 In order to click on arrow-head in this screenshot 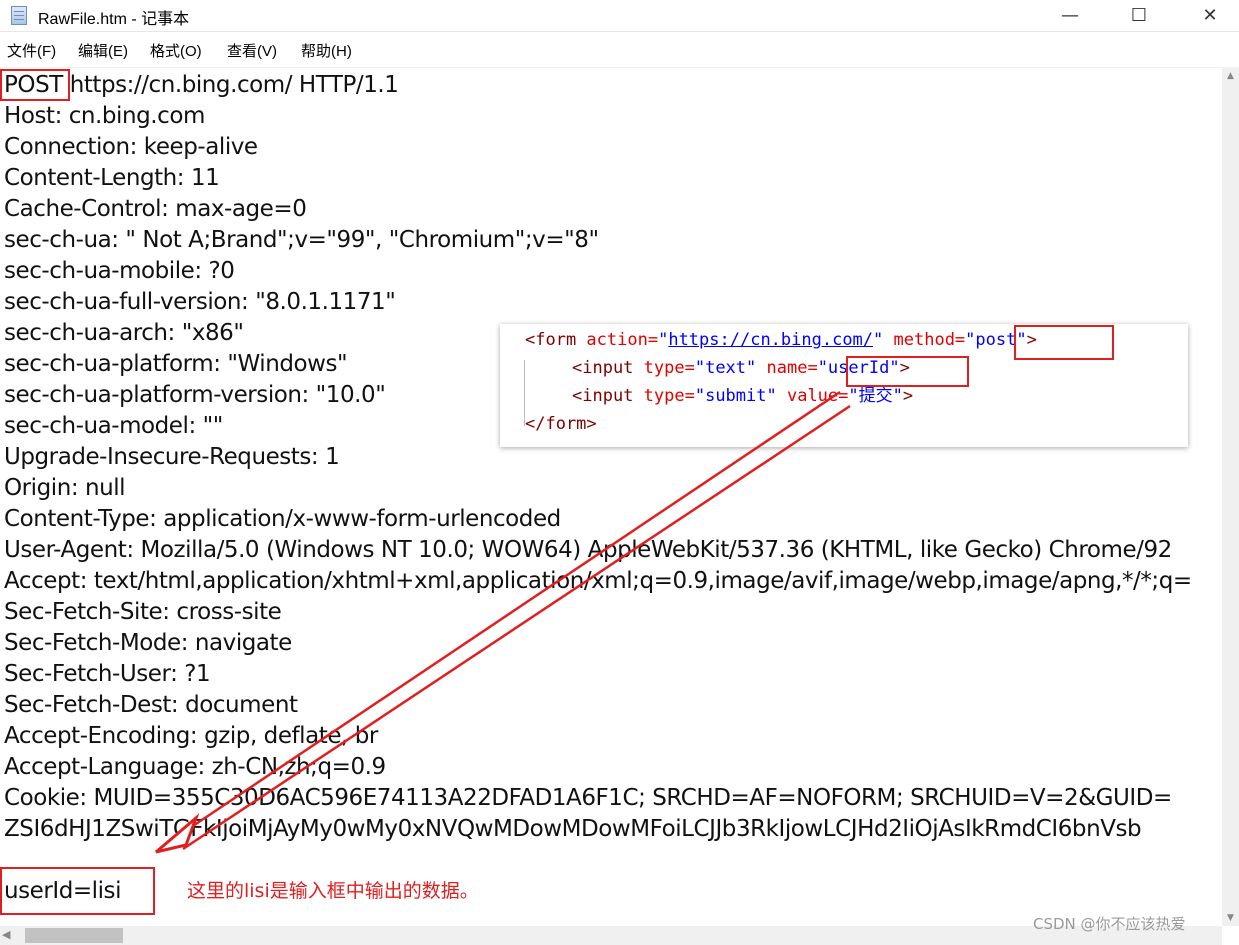, I will do `click(177, 833)`.